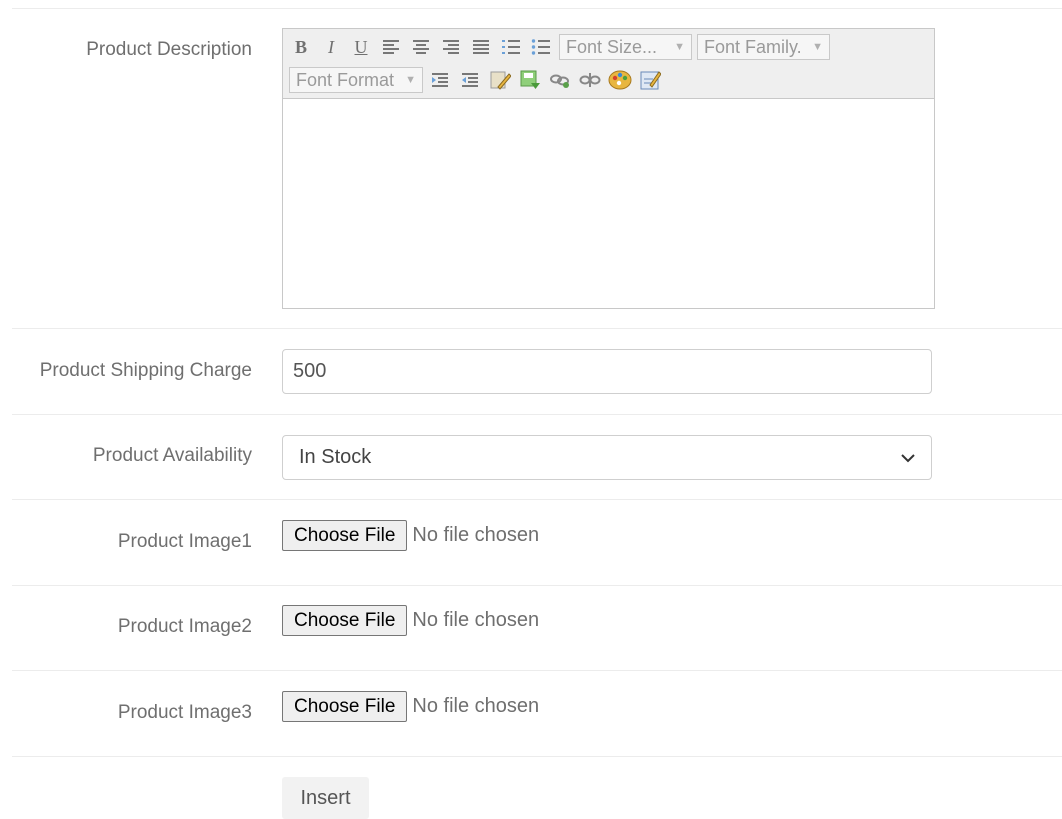 This screenshot has height=819, width=1062. I want to click on color-icon, so click(620, 80).